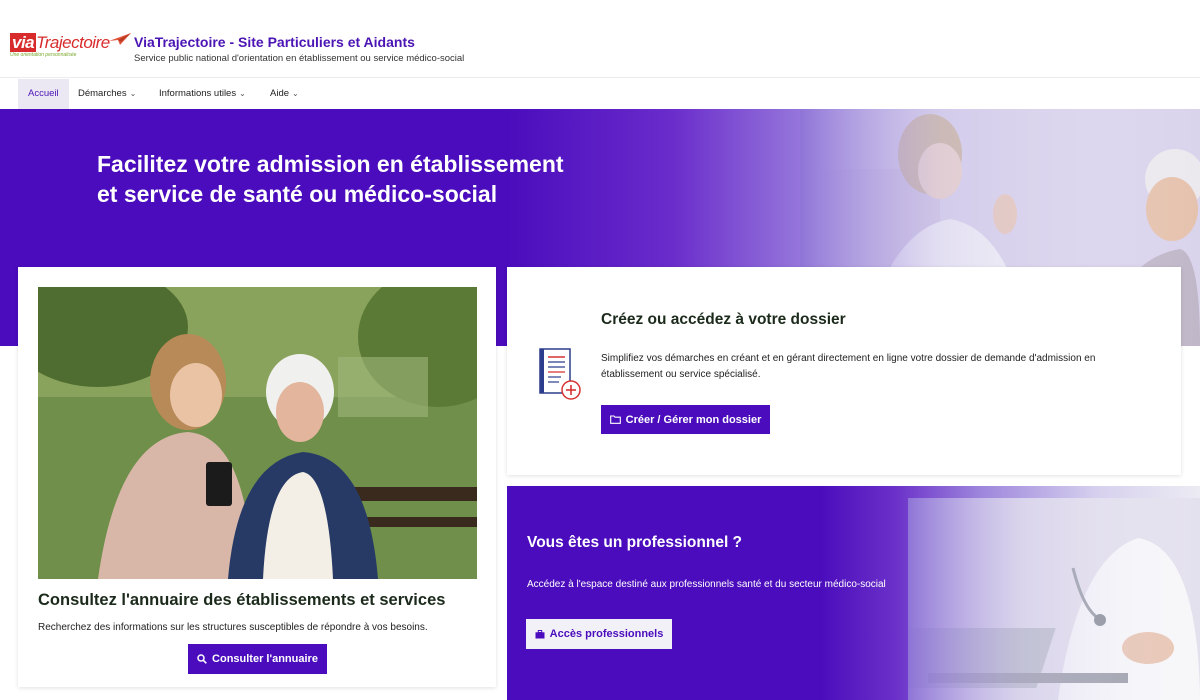 The image size is (1200, 700). Describe the element at coordinates (265, 659) in the screenshot. I see `consulter-annuaire-label: Consulter l'annuaire` at that location.